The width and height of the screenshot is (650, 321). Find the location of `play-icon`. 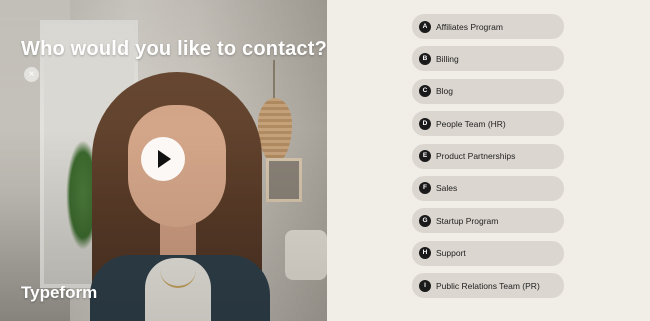

play-icon is located at coordinates (163, 159).